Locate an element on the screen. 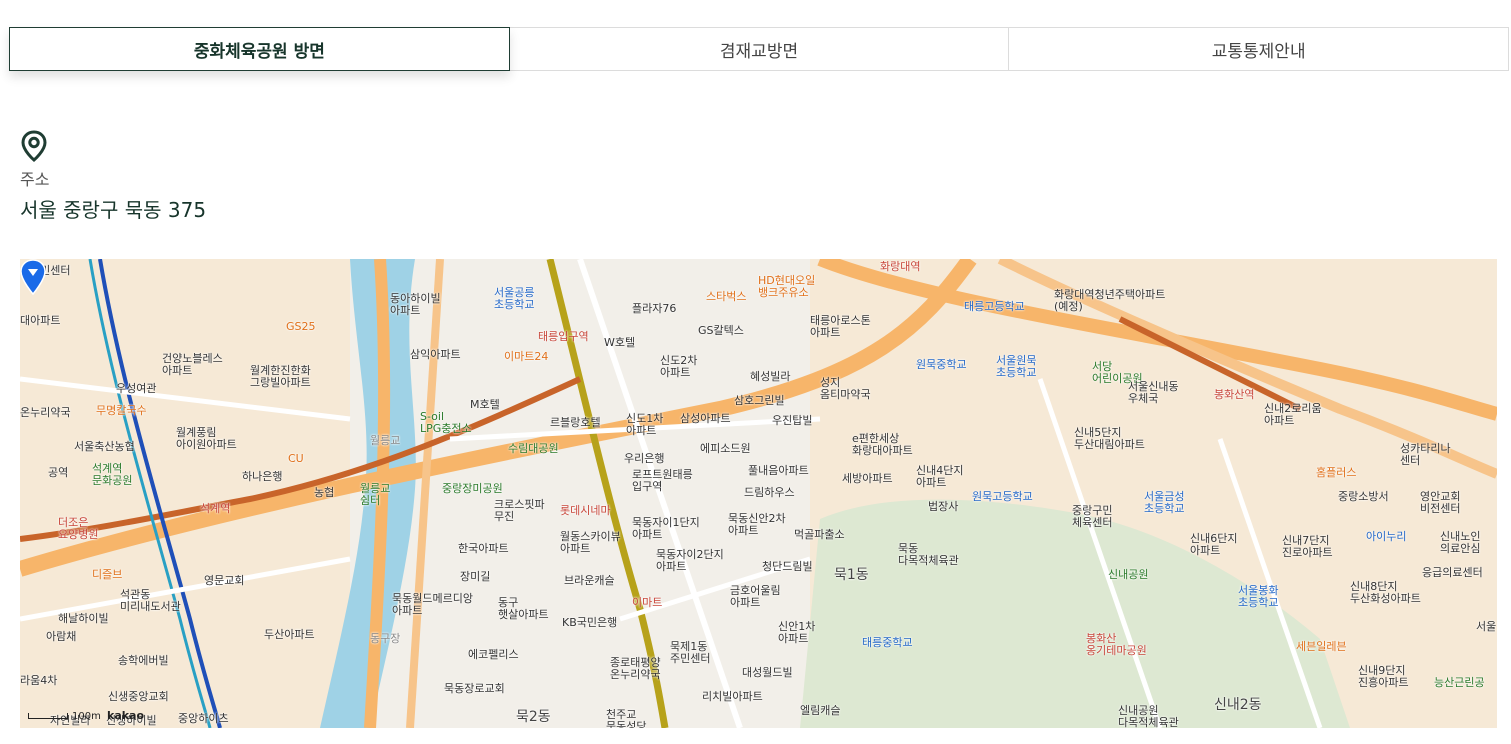  map-label: 묵제1동 주민센터 is located at coordinates (690, 652).